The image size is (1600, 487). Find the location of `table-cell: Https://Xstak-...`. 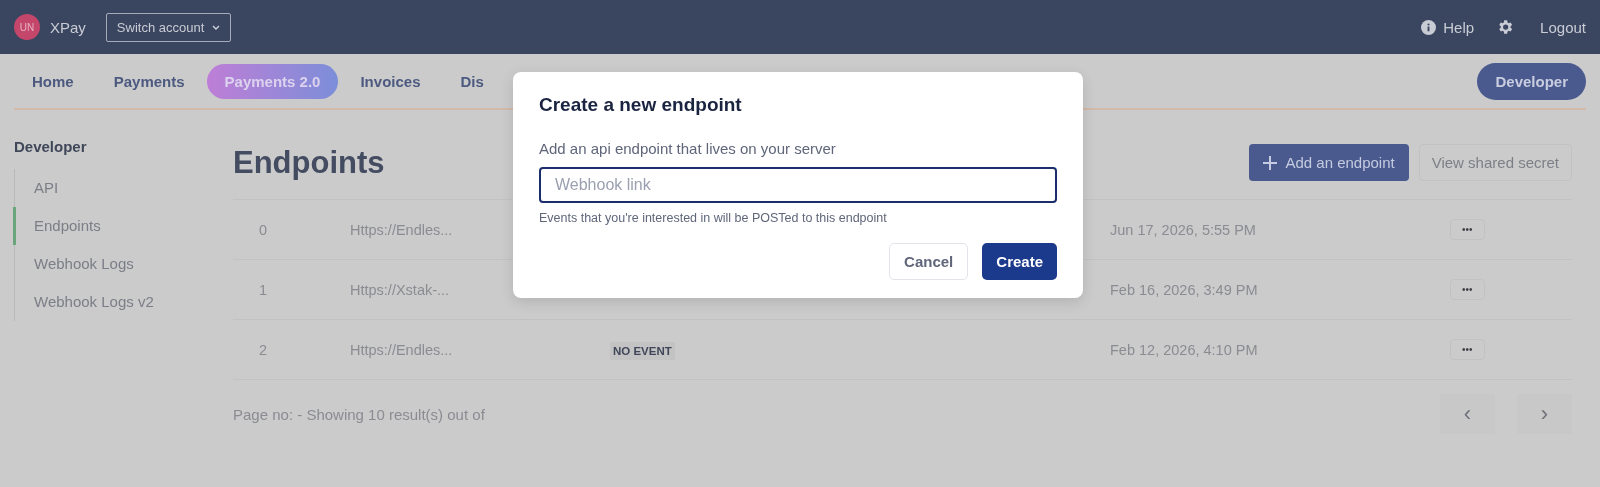

table-cell: Https://Xstak-... is located at coordinates (400, 289).